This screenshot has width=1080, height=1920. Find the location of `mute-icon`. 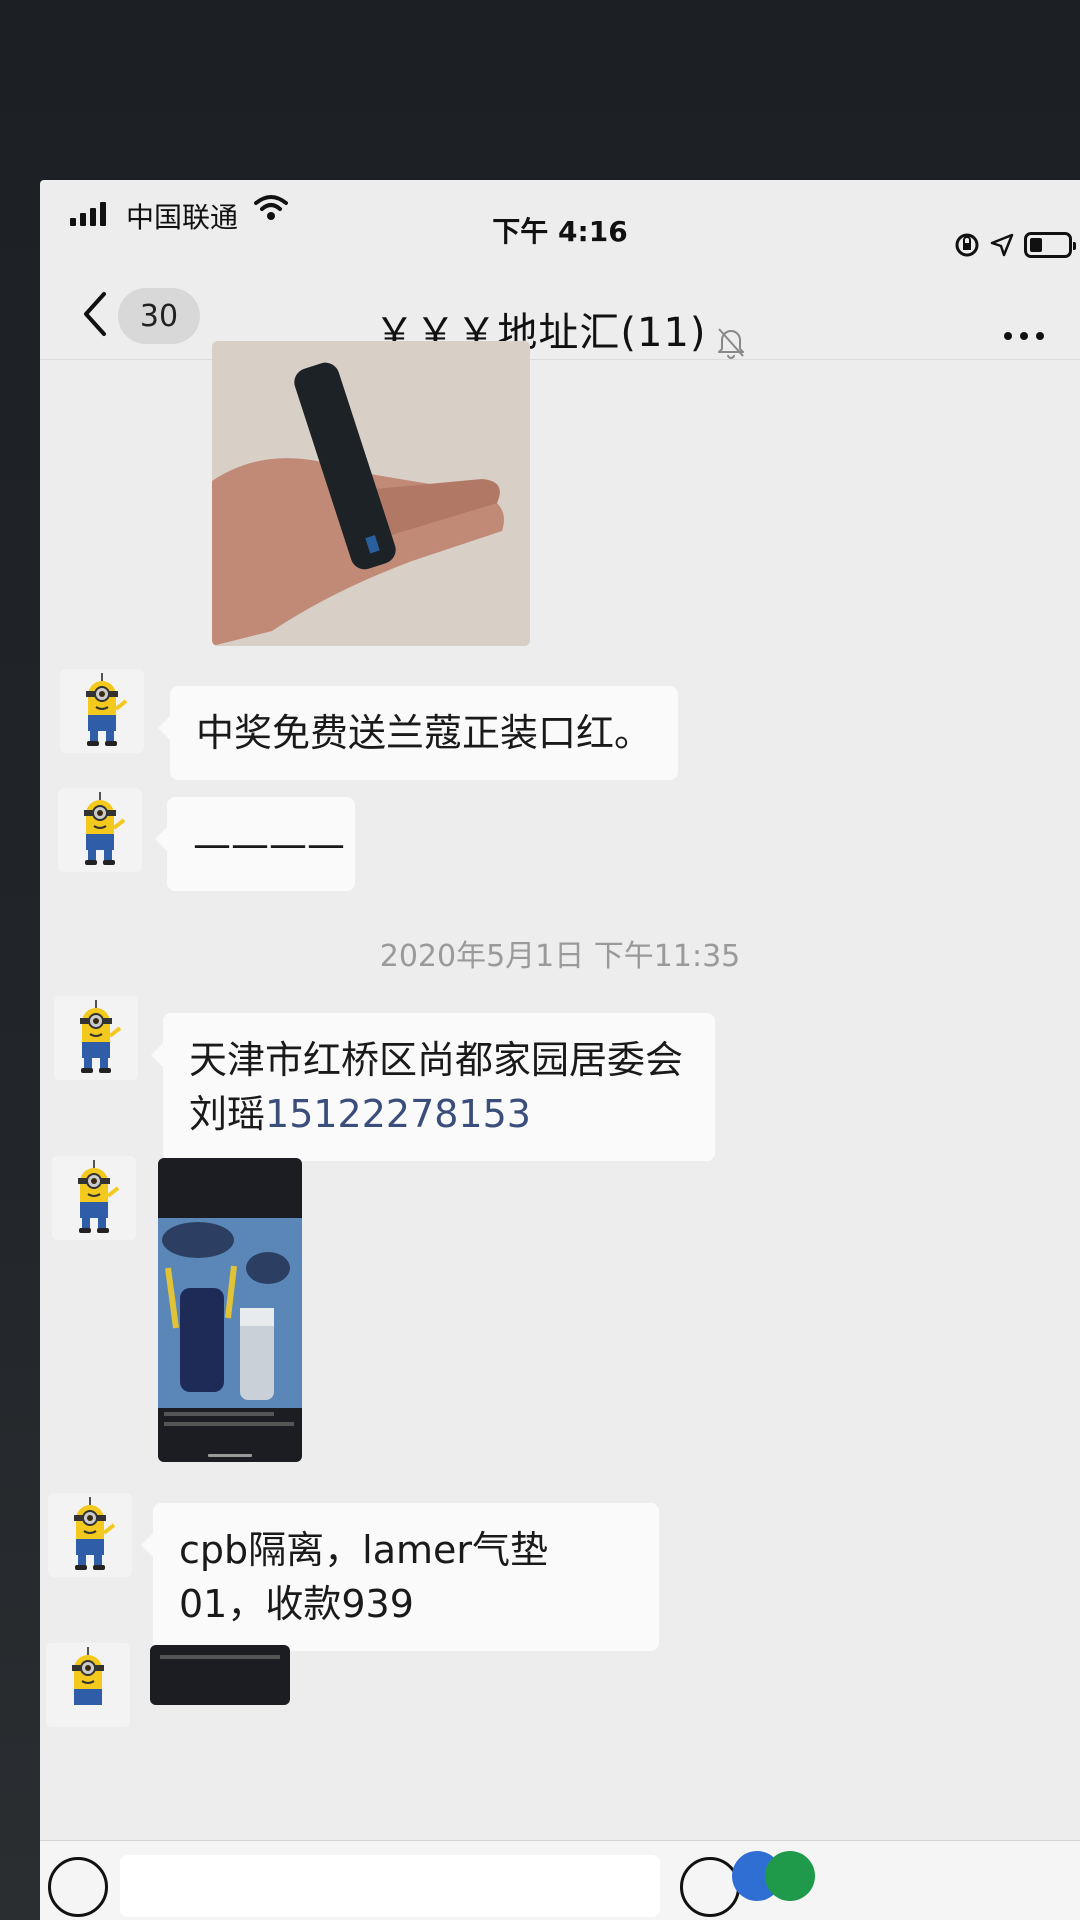

mute-icon is located at coordinates (730, 343).